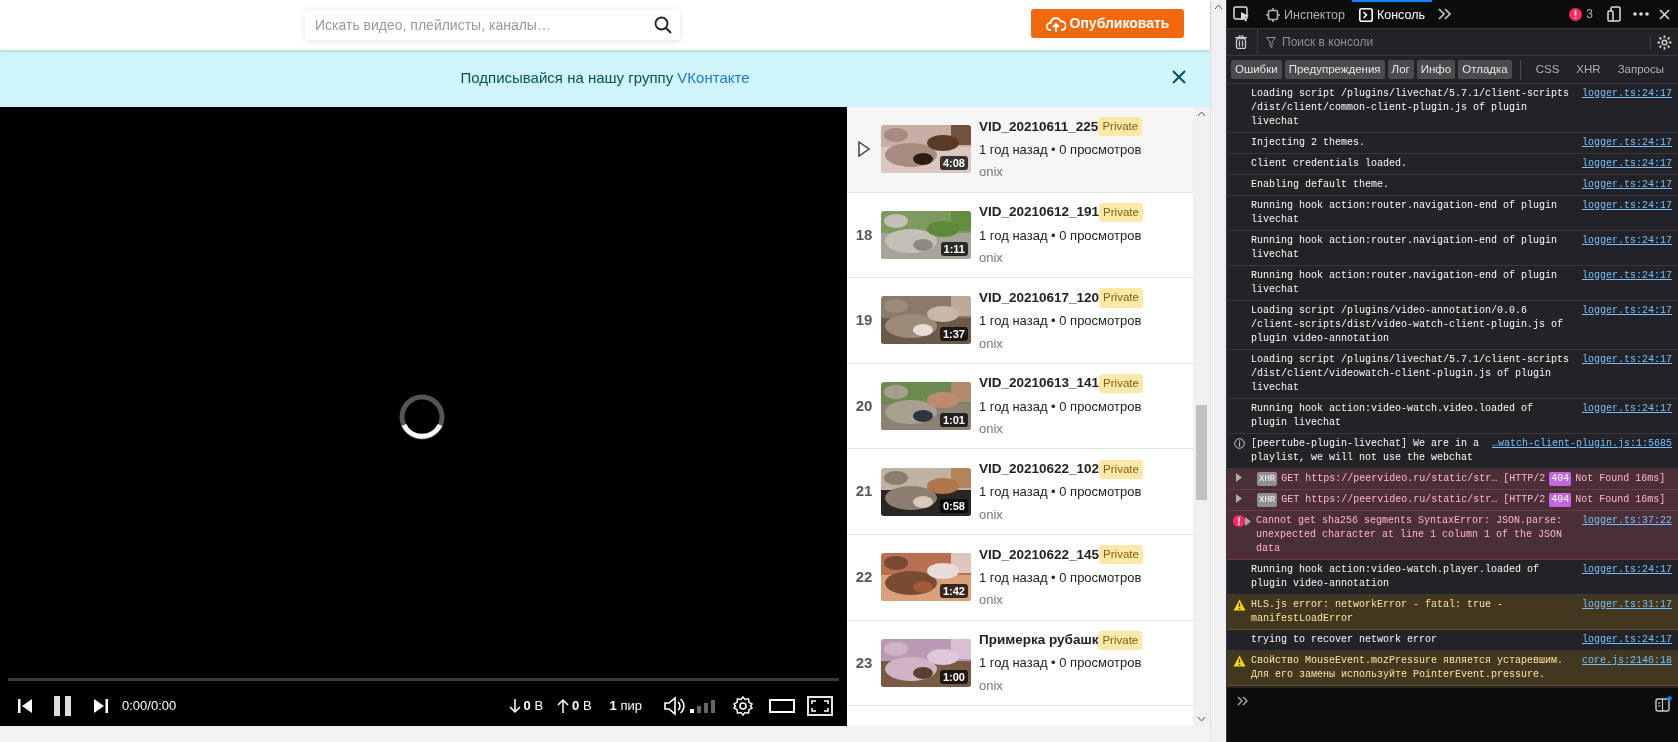 The image size is (1678, 742). I want to click on upload-arrow-icon, so click(563, 706).